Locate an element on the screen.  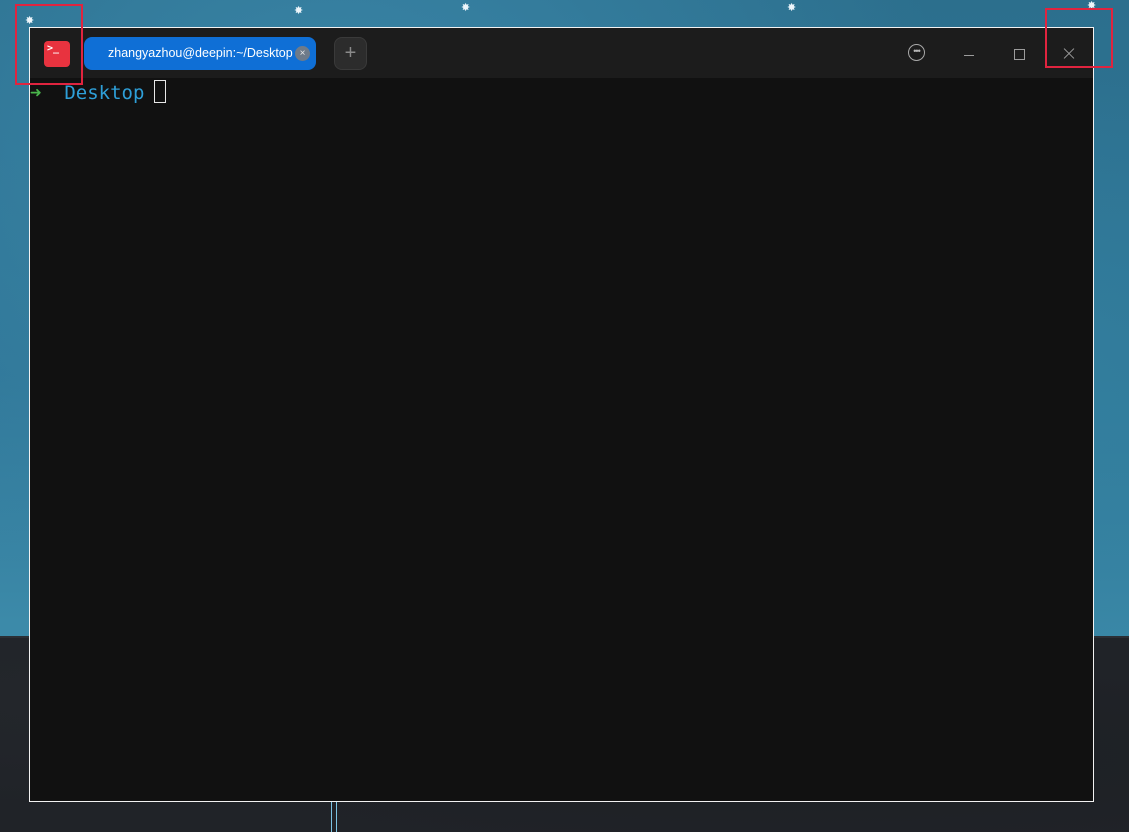
minimize-button is located at coordinates (968, 54).